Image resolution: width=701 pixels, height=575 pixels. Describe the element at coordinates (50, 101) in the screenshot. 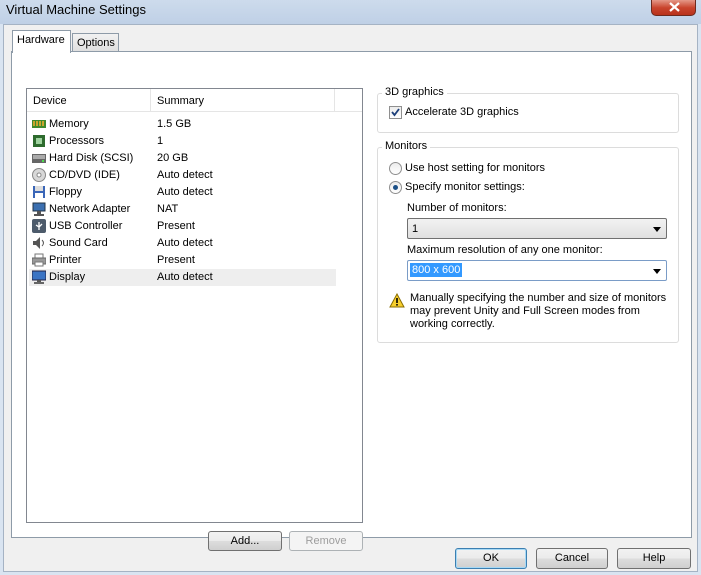

I see `column-device-label: Device` at that location.